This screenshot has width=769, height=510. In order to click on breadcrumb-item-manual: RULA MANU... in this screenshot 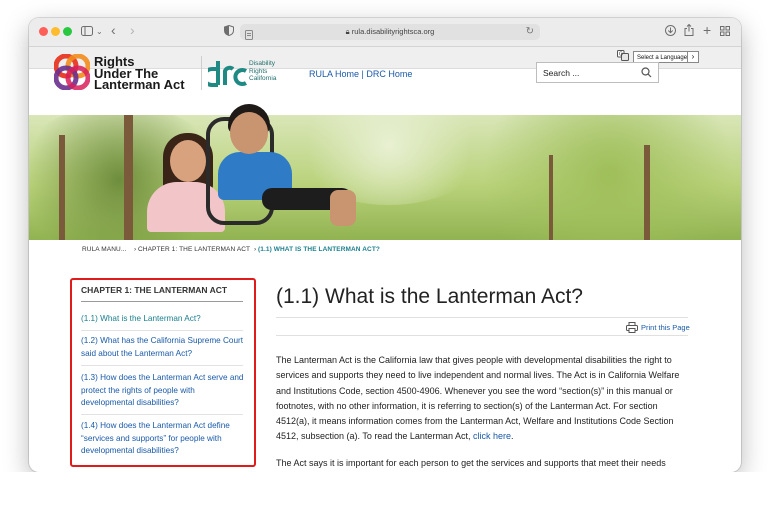, I will do `click(104, 250)`.